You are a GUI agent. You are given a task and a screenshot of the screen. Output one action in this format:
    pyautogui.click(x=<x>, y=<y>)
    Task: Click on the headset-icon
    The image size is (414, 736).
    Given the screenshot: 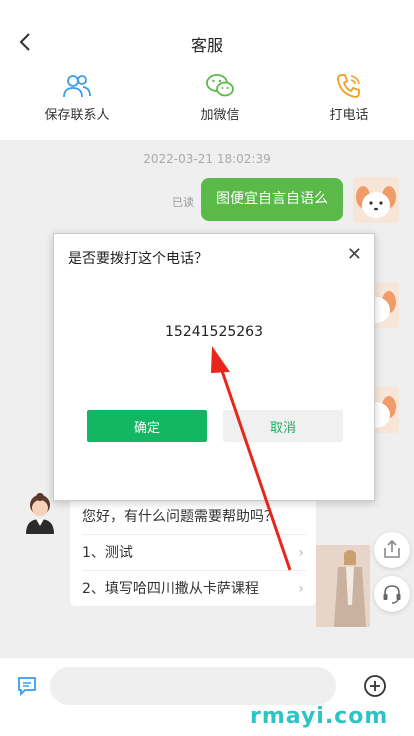 What is the action you would take?
    pyautogui.click(x=392, y=594)
    